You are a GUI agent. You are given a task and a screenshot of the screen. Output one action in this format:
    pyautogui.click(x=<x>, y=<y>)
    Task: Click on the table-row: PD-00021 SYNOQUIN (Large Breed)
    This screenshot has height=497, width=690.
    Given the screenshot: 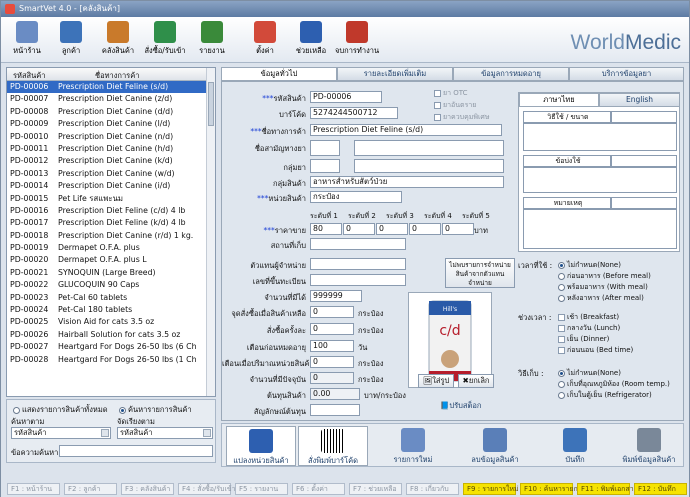 What is the action you would take?
    pyautogui.click(x=107, y=273)
    